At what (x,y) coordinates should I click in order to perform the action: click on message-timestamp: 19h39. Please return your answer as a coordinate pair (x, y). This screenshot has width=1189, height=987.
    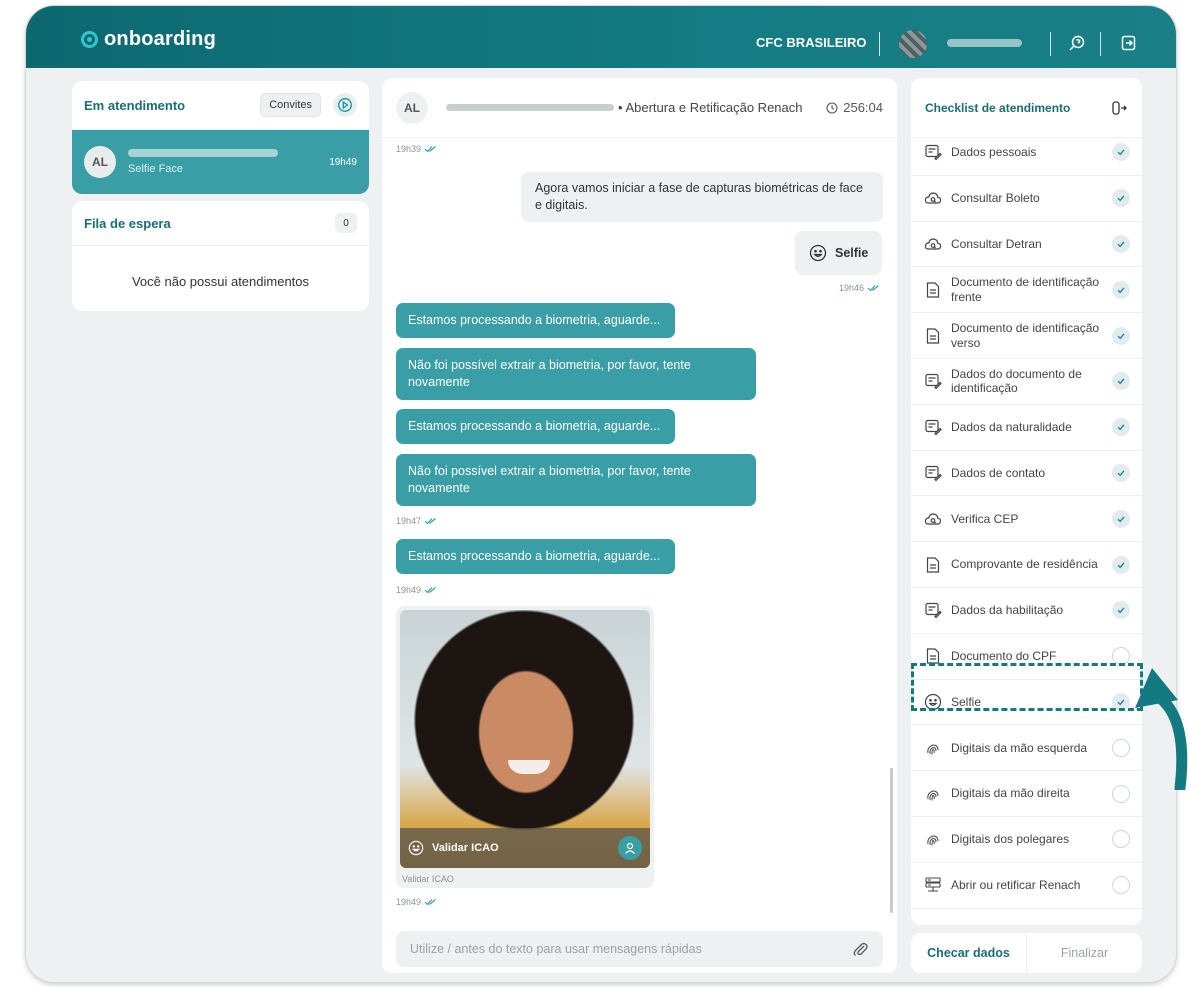
    Looking at the image, I should click on (417, 149).